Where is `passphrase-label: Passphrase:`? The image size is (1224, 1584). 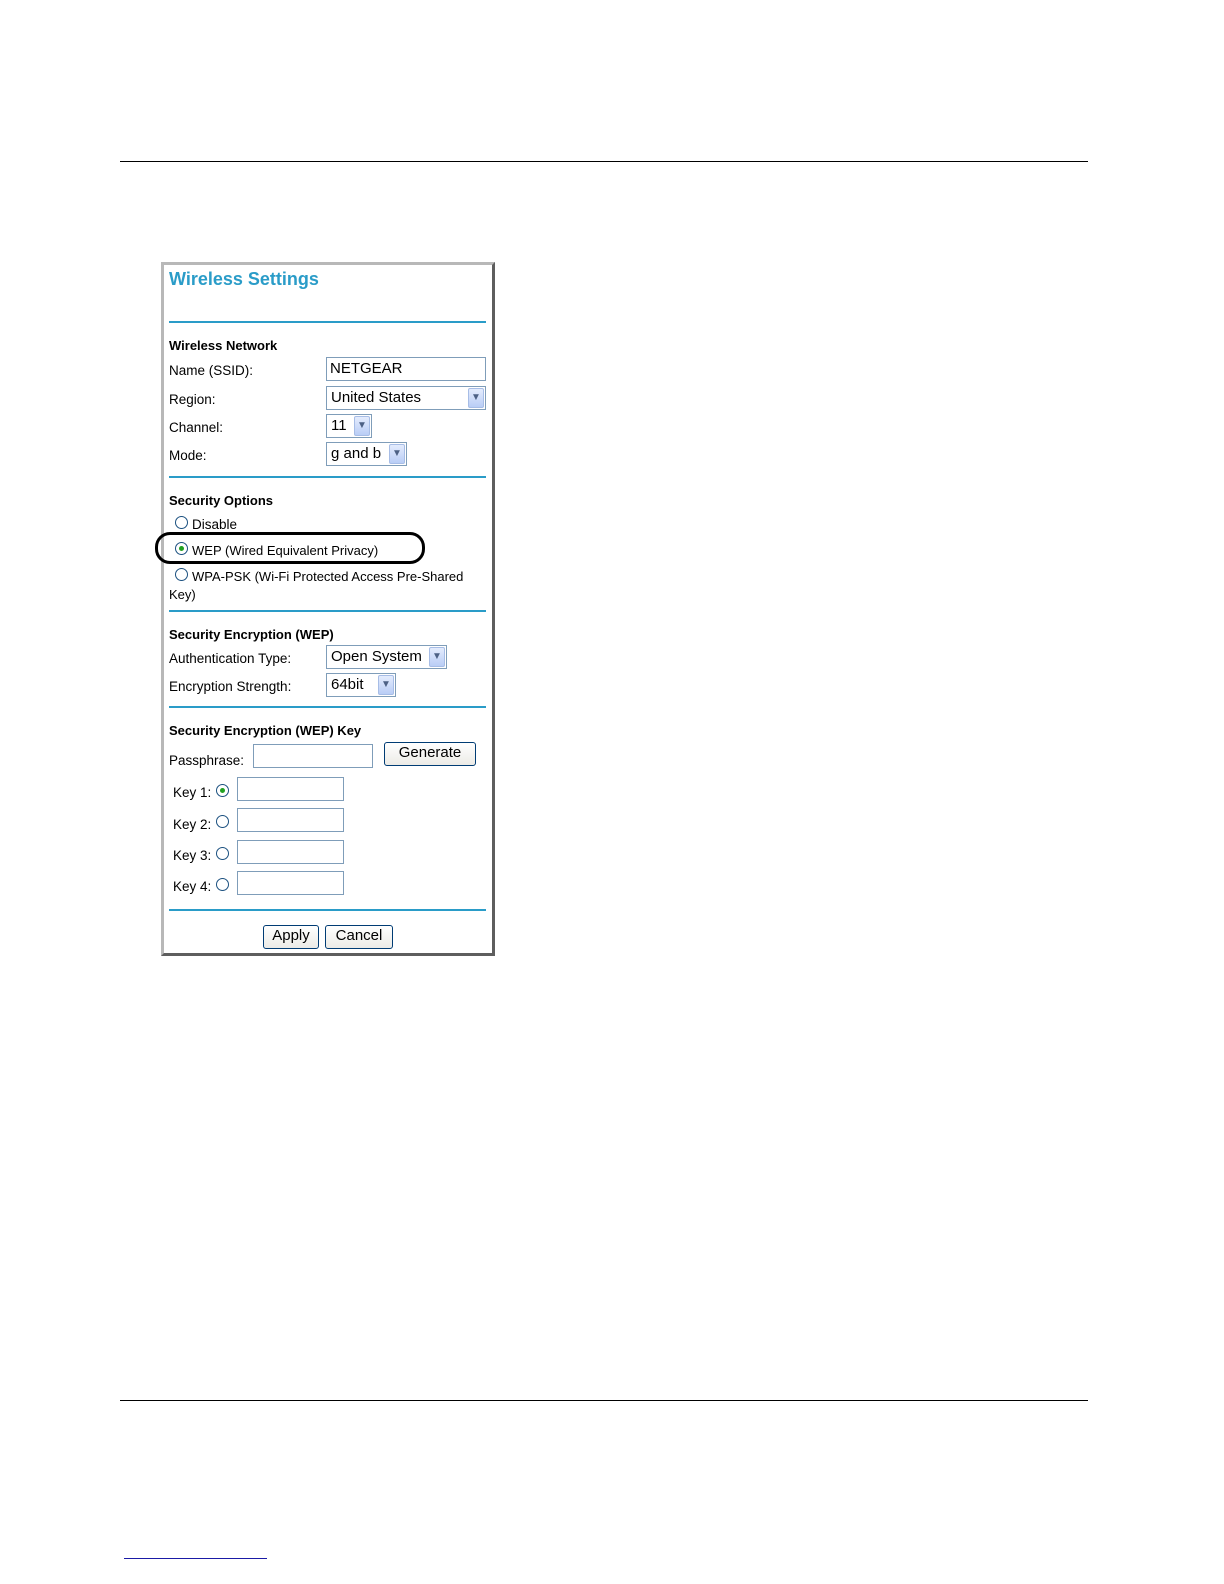
passphrase-label: Passphrase: is located at coordinates (207, 760).